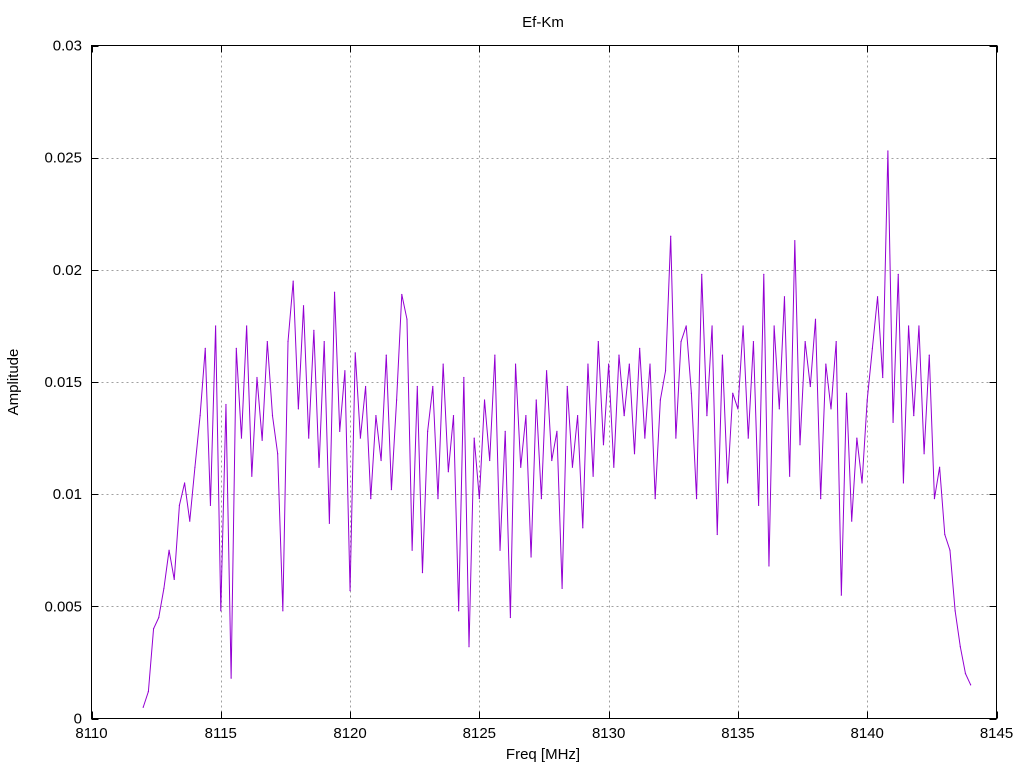 This screenshot has height=768, width=1024. What do you see at coordinates (13, 382) in the screenshot?
I see `y-axis-label: Amplitude` at bounding box center [13, 382].